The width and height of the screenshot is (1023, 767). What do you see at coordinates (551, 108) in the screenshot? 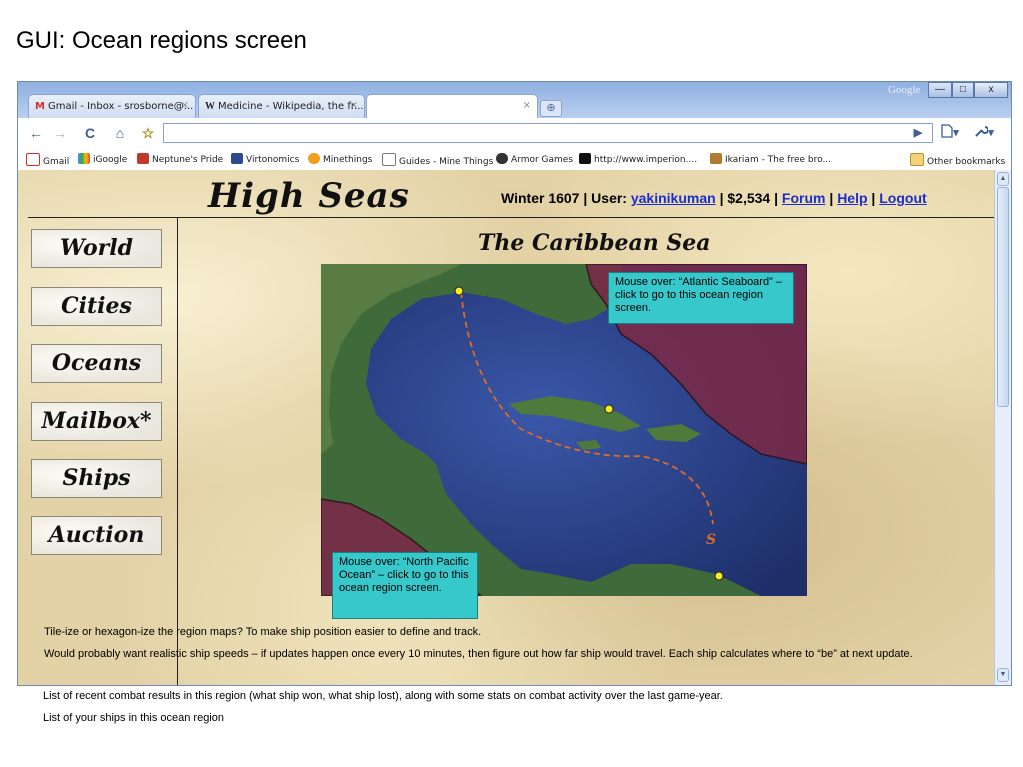
I see `new-tab-button: ⊕` at bounding box center [551, 108].